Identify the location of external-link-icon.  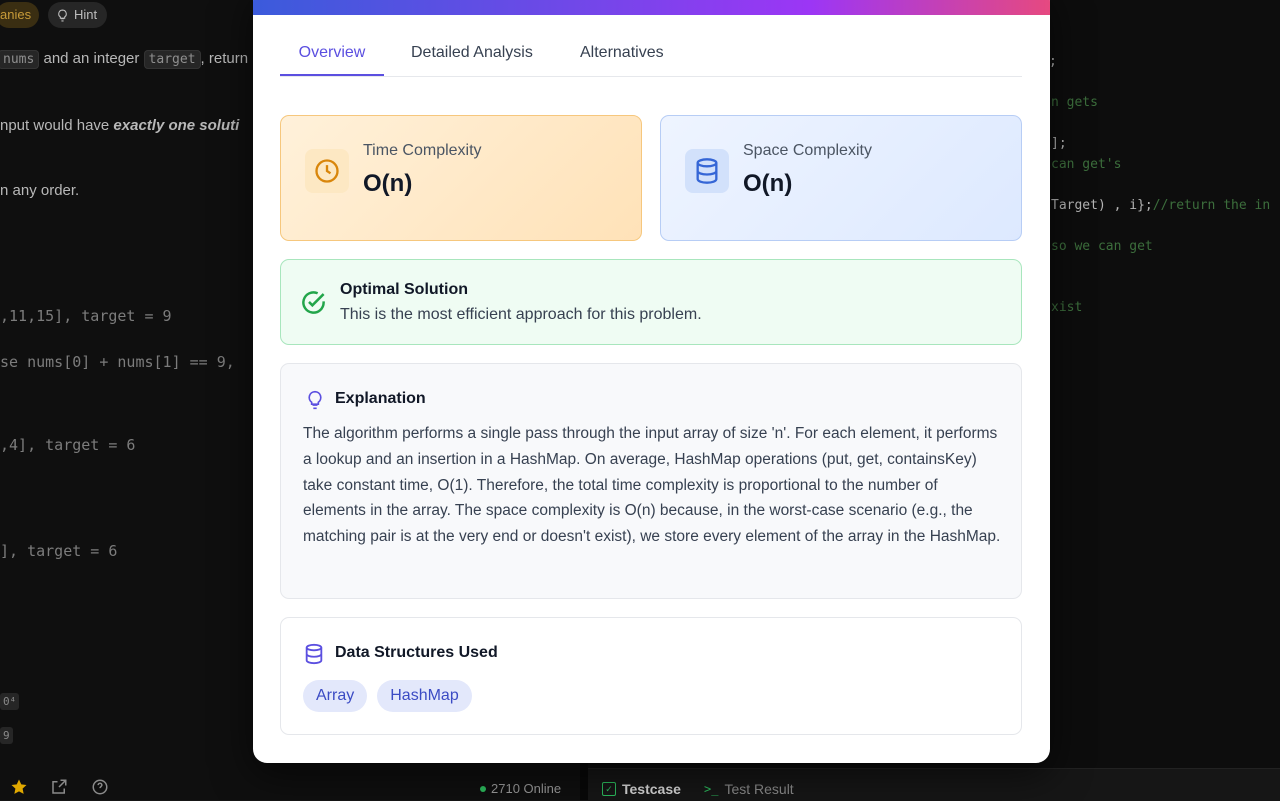
(59, 787).